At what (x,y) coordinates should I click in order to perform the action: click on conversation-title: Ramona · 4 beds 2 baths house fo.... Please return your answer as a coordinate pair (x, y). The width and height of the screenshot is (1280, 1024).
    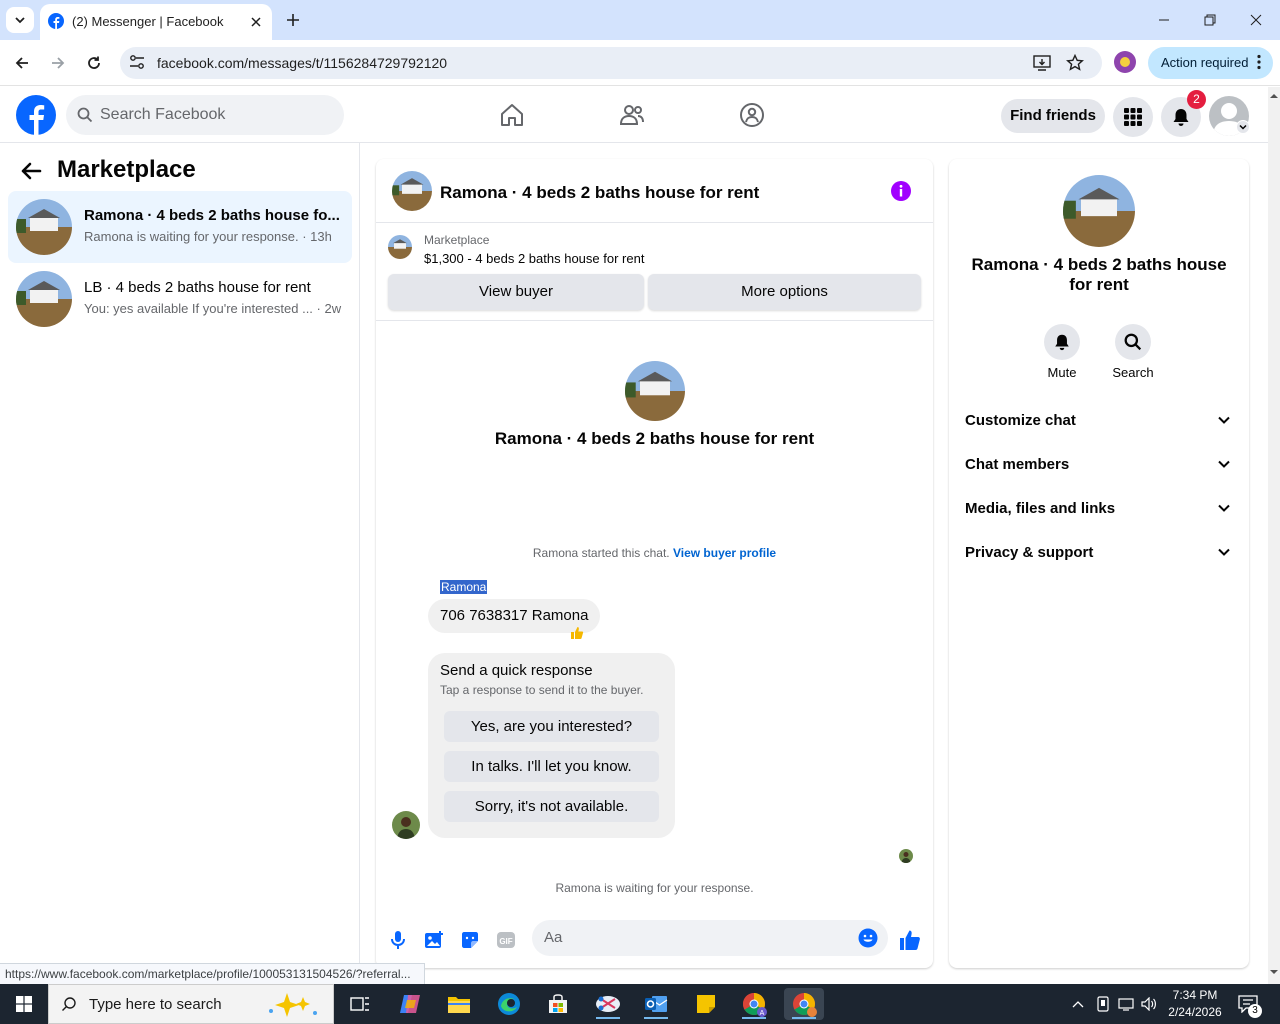
    Looking at the image, I should click on (212, 215).